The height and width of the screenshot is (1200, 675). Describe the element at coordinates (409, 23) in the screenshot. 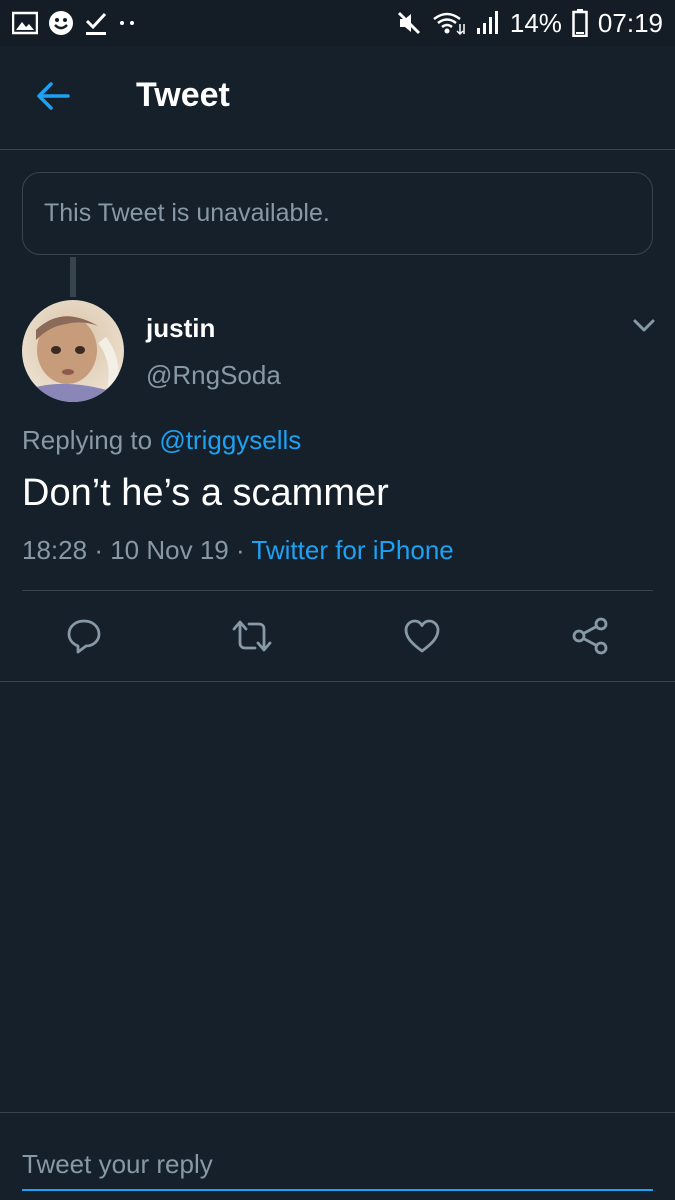

I see `mute-icon` at that location.